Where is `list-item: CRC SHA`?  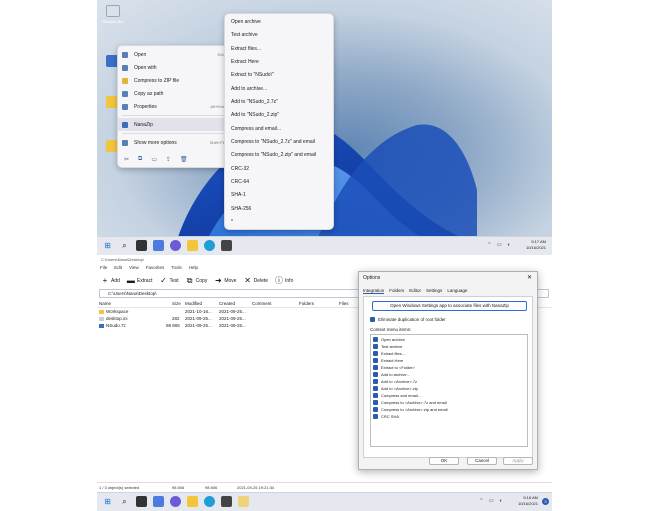 list-item: CRC SHA is located at coordinates (386, 417).